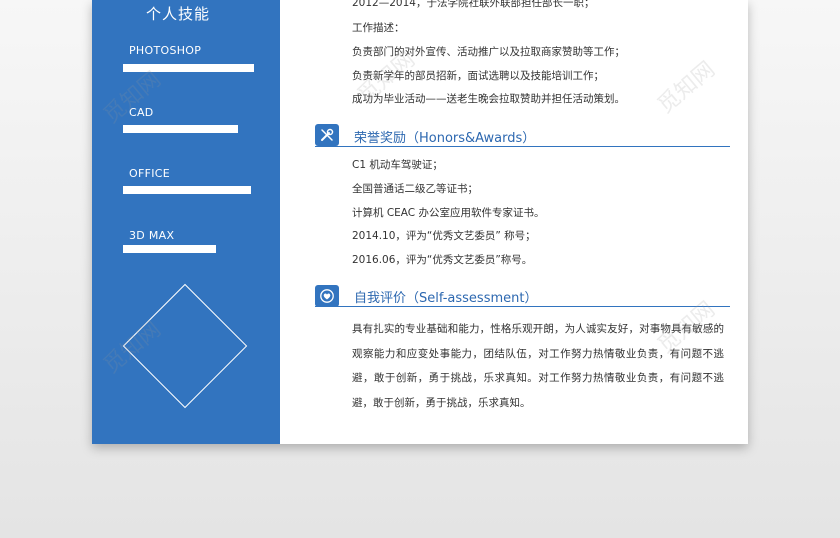 This screenshot has width=840, height=538. I want to click on skills-title: 个人技能, so click(178, 14).